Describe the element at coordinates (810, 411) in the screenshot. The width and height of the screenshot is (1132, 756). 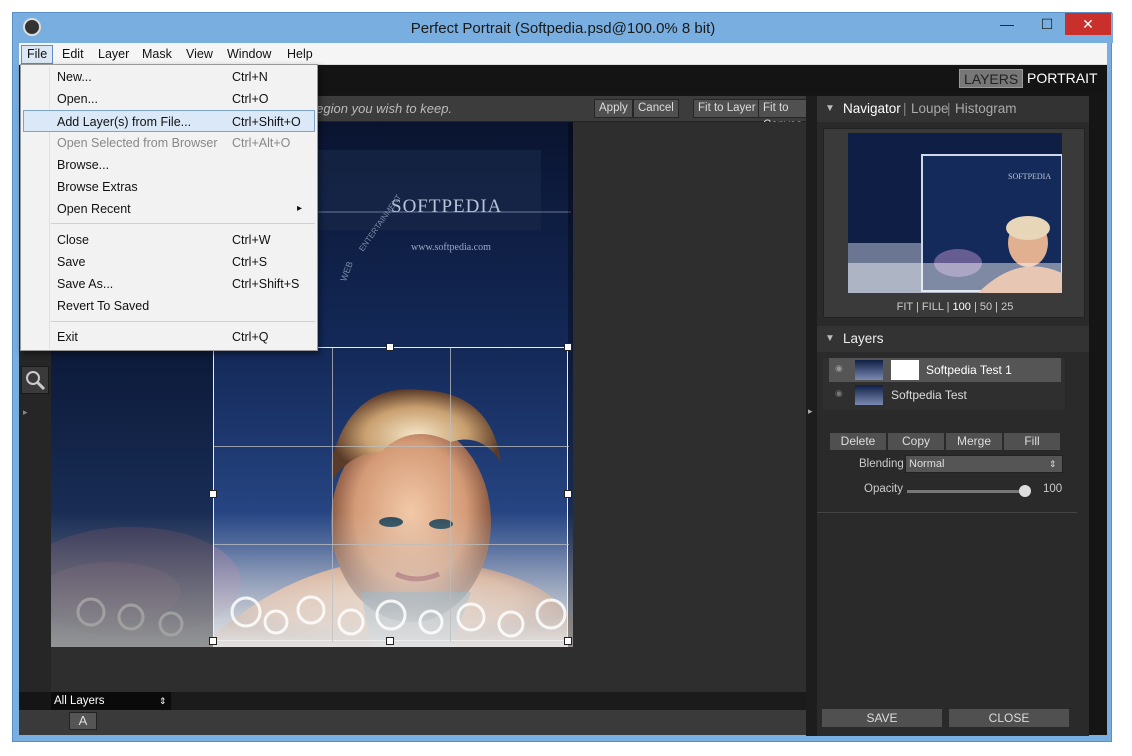
I see `collapse-right-icon: ▸` at that location.